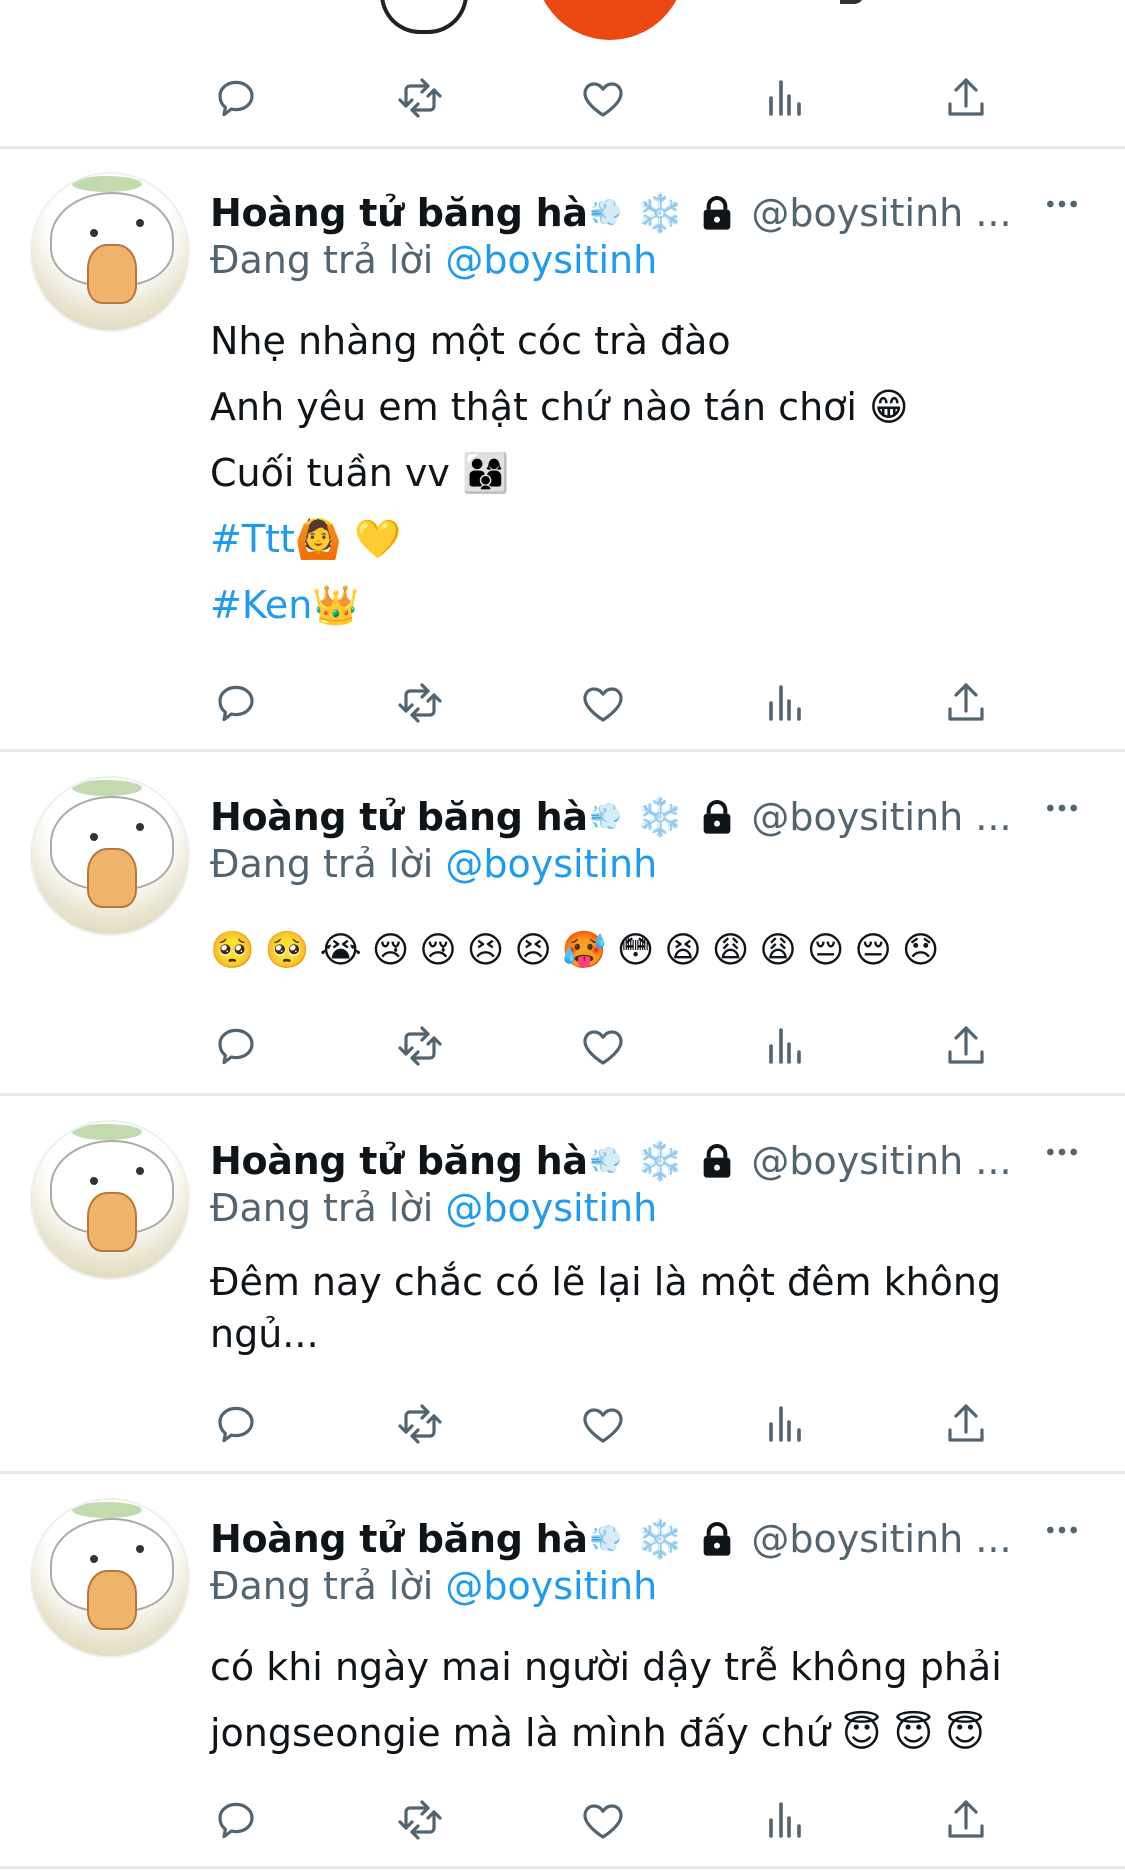 This screenshot has height=1873, width=1125. What do you see at coordinates (852, 2) in the screenshot?
I see `media-shape-right` at bounding box center [852, 2].